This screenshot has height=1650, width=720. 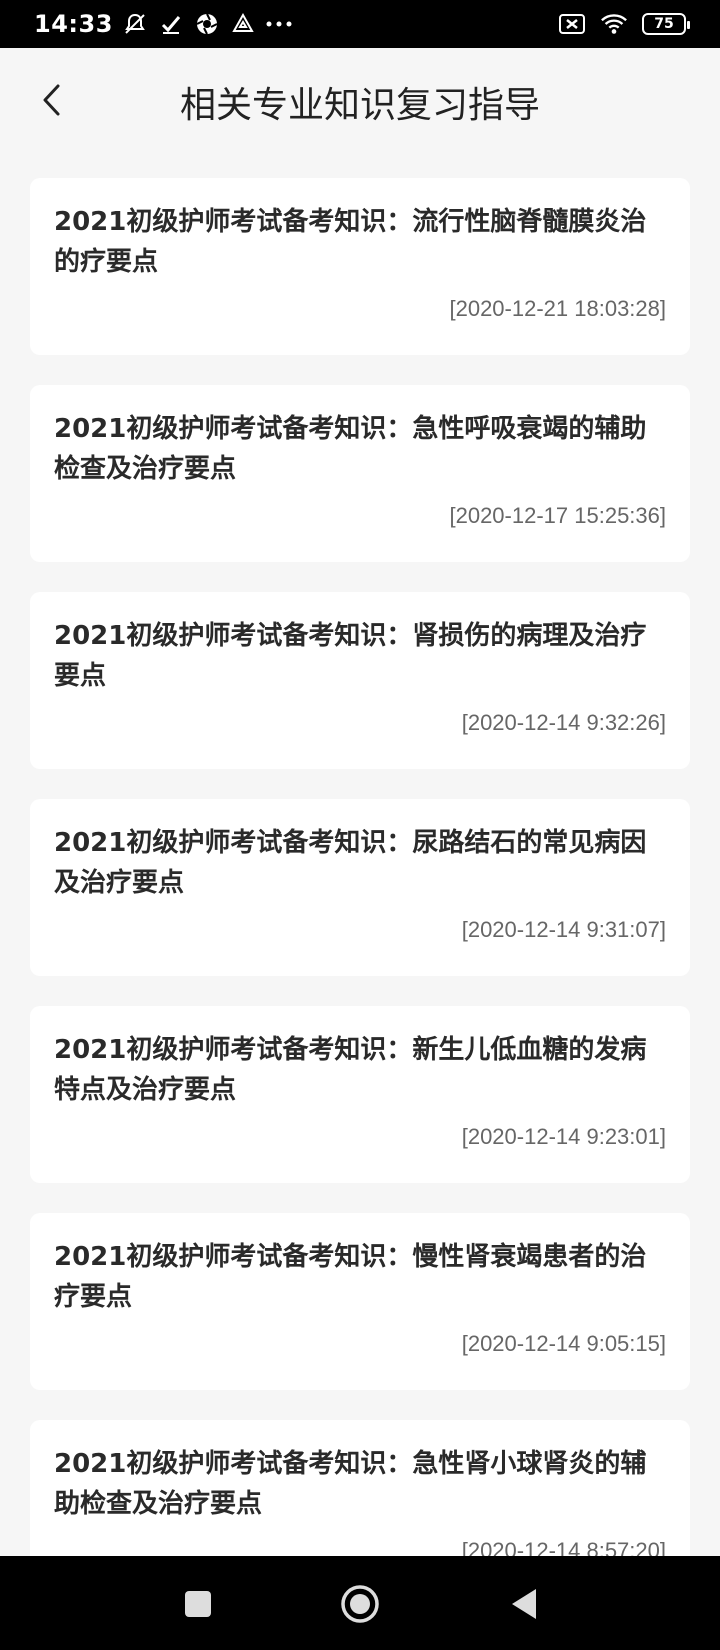 What do you see at coordinates (73, 24) in the screenshot?
I see `status-time: 14:33` at bounding box center [73, 24].